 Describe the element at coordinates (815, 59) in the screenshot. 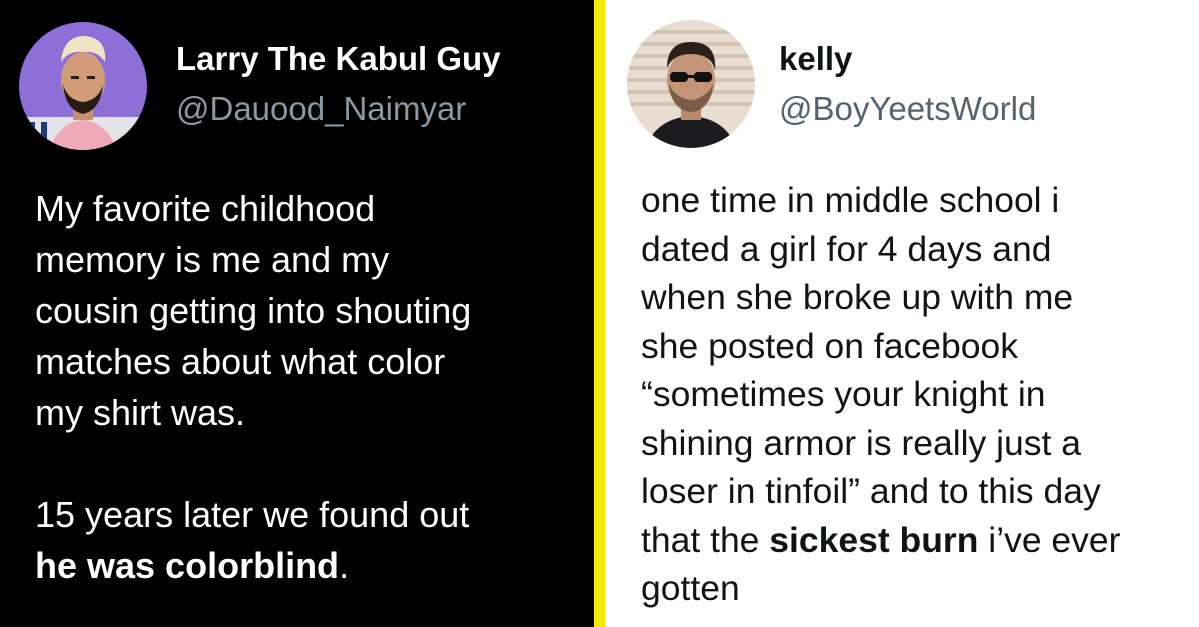

I see `display-name: kelly` at that location.